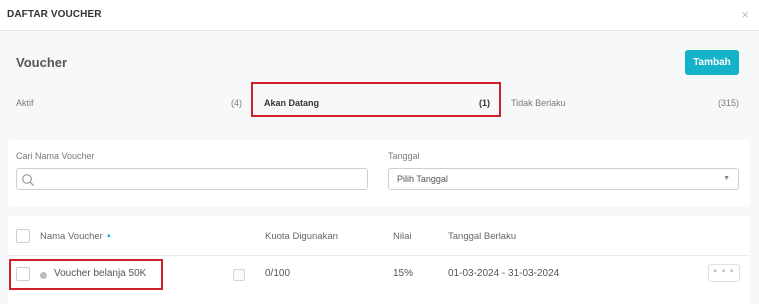  I want to click on voucher-quota: 0/100, so click(278, 273).